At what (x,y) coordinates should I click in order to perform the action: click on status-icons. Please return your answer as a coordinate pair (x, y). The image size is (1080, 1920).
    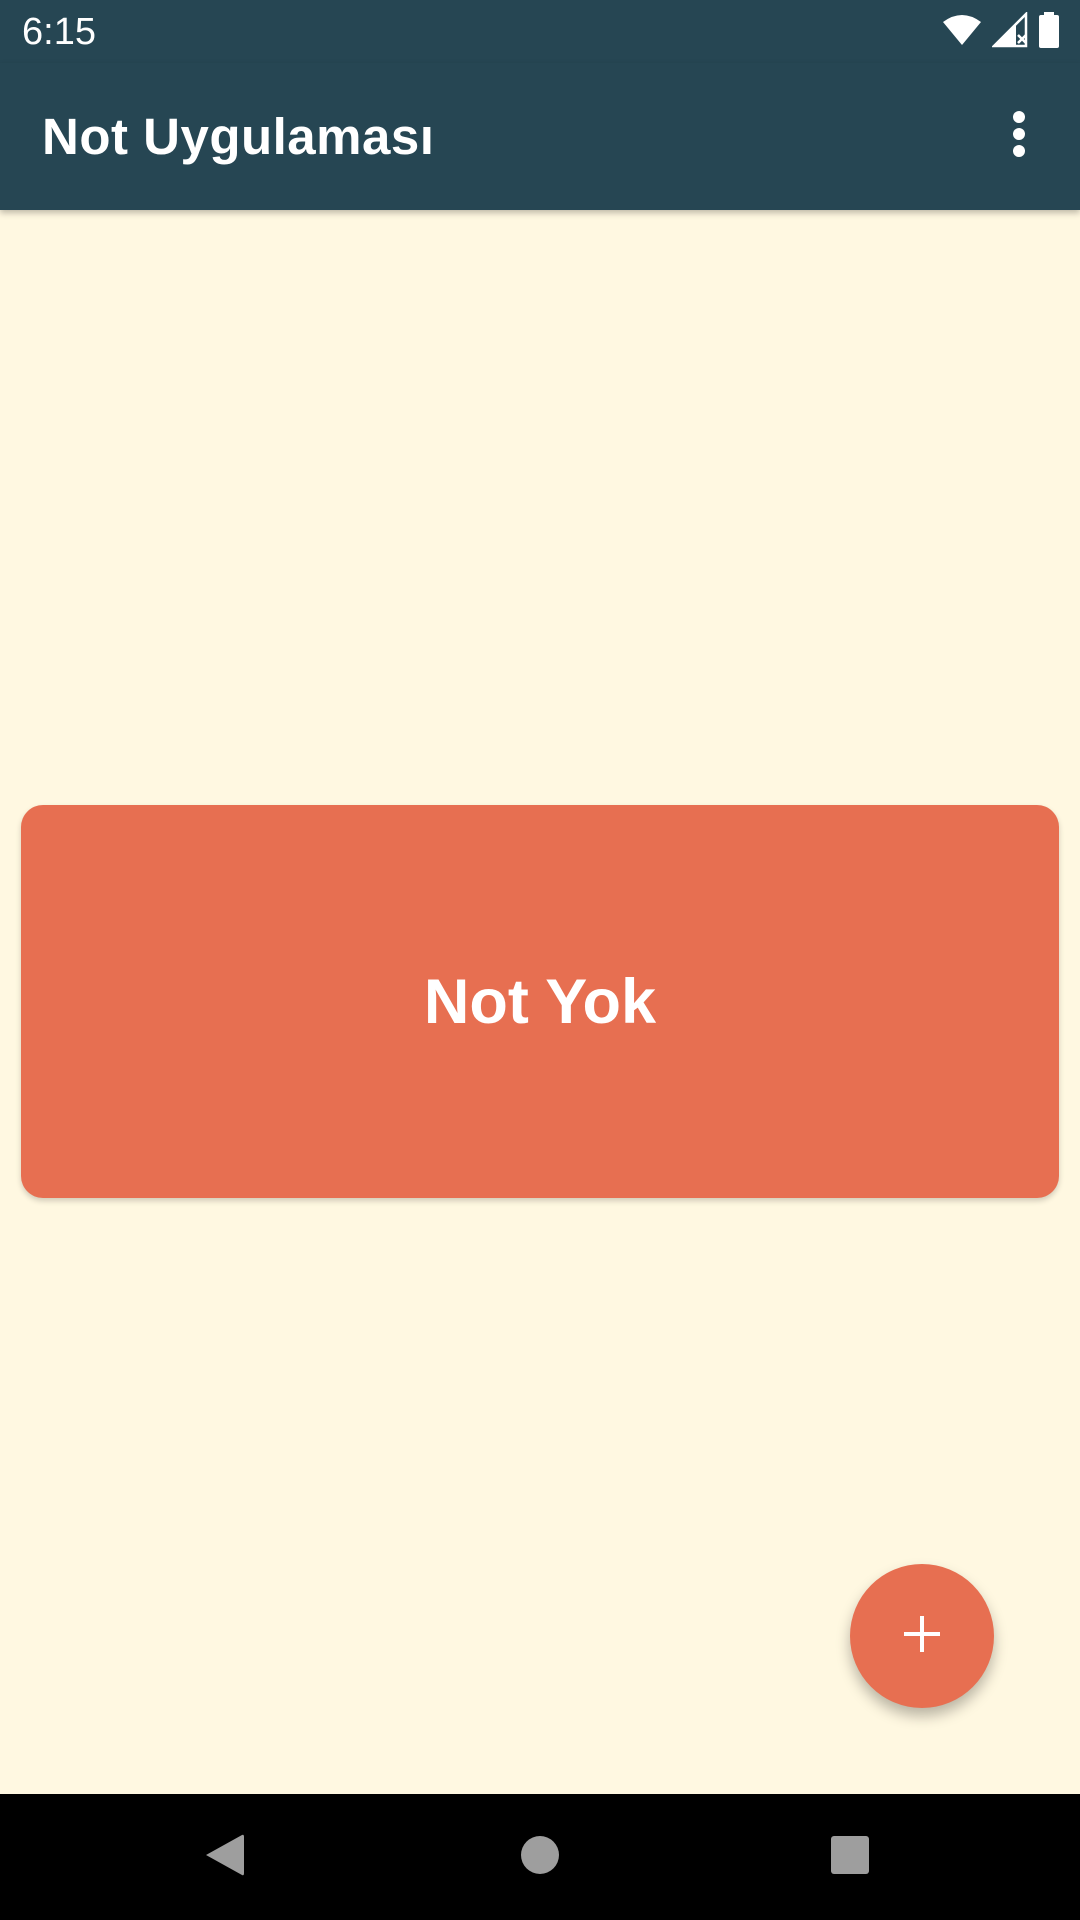
    Looking at the image, I should click on (1001, 31).